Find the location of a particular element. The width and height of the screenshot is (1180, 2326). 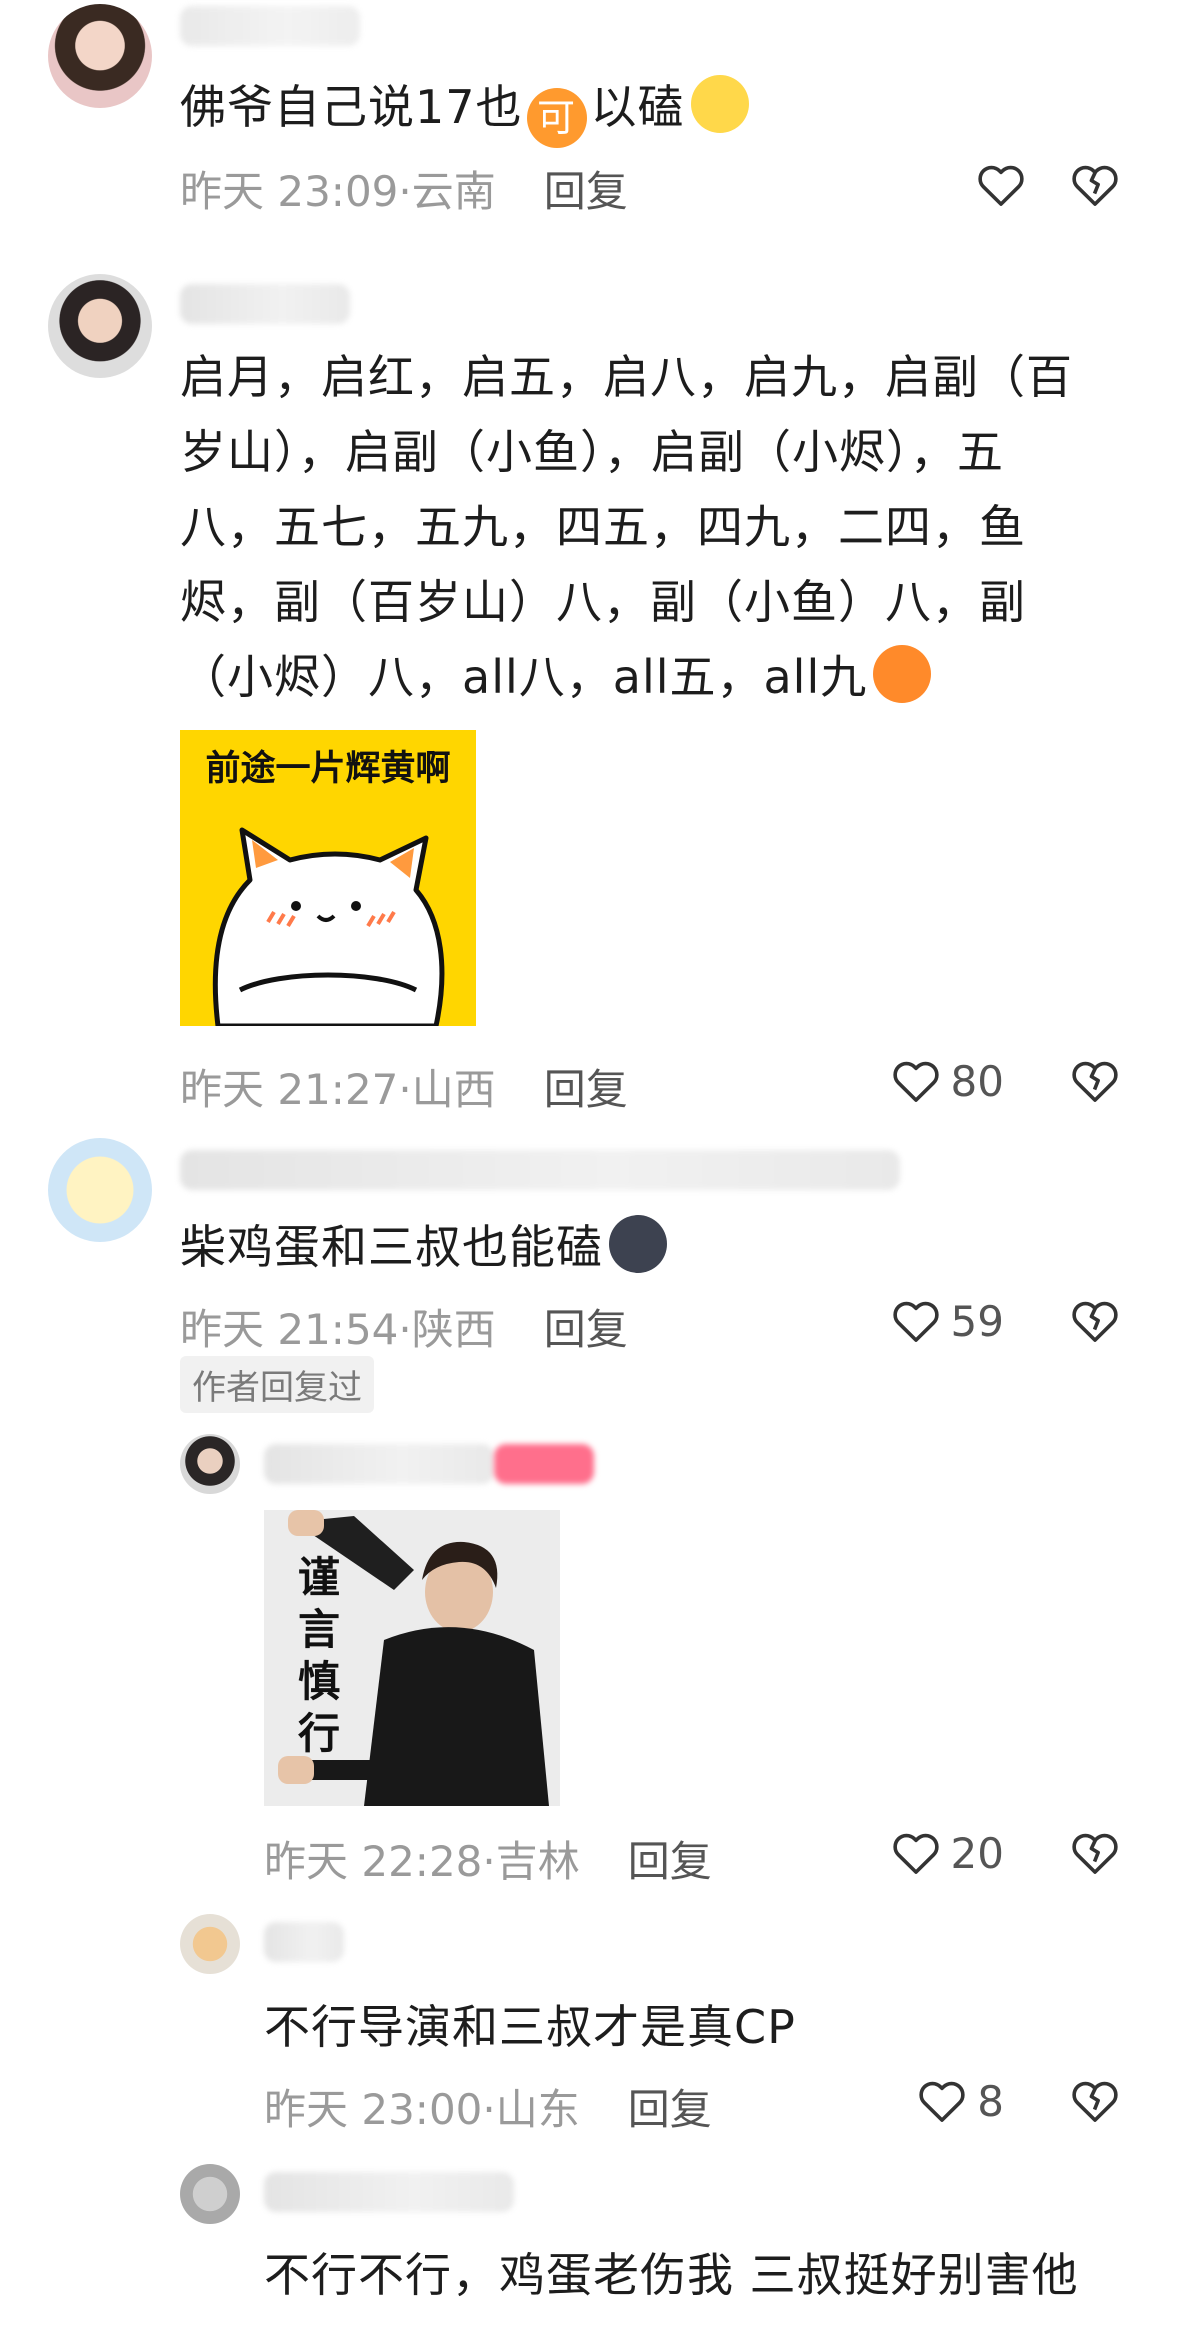

sticker-image: 谨 言 慎 行 is located at coordinates (412, 1658).